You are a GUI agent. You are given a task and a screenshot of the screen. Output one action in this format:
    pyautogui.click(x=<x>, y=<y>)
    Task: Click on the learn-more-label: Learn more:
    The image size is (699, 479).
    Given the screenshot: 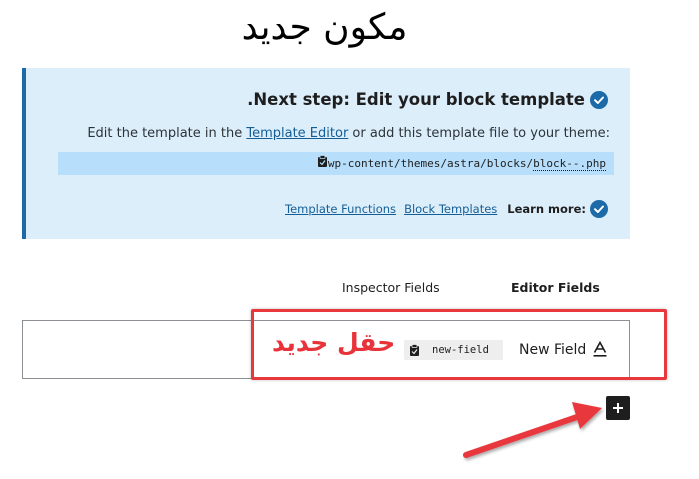 What is the action you would take?
    pyautogui.click(x=546, y=209)
    